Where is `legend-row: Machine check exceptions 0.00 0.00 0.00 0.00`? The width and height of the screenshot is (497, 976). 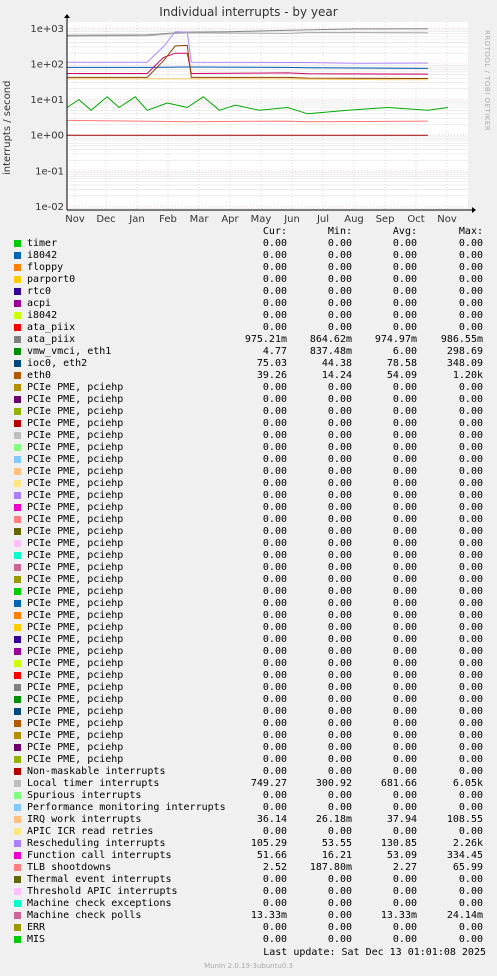 legend-row: Machine check exceptions 0.00 0.00 0.00 0.00 is located at coordinates (248, 904).